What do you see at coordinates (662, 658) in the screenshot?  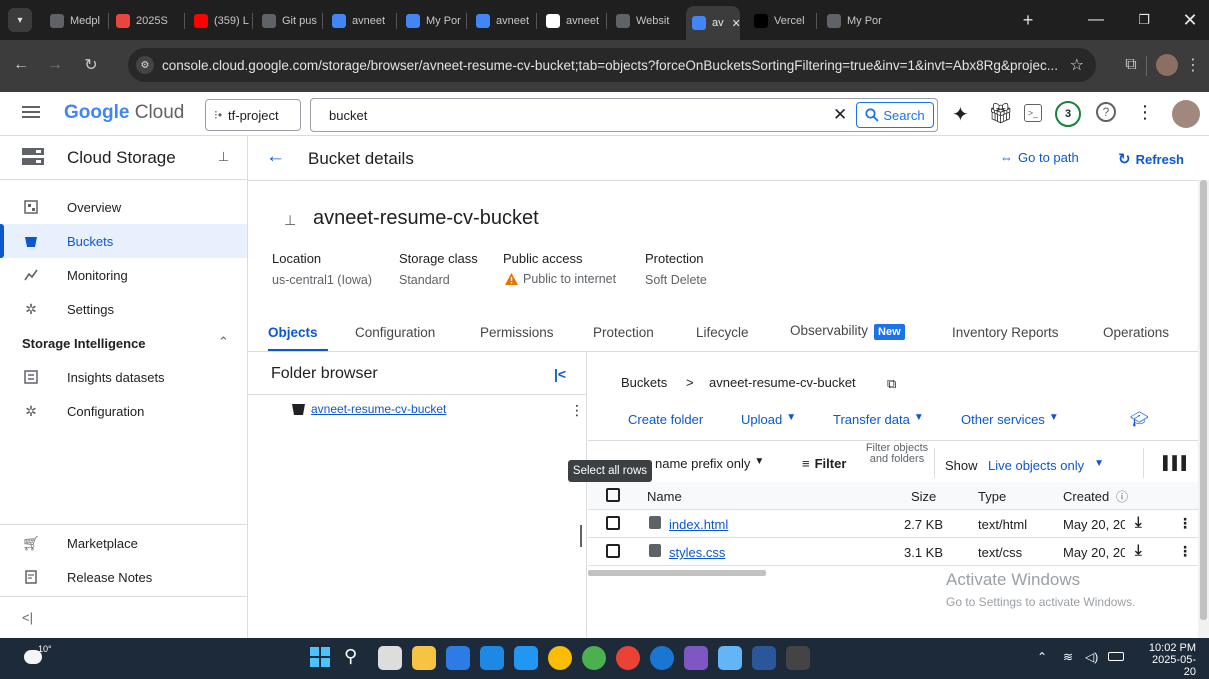 I see `docker-icon` at bounding box center [662, 658].